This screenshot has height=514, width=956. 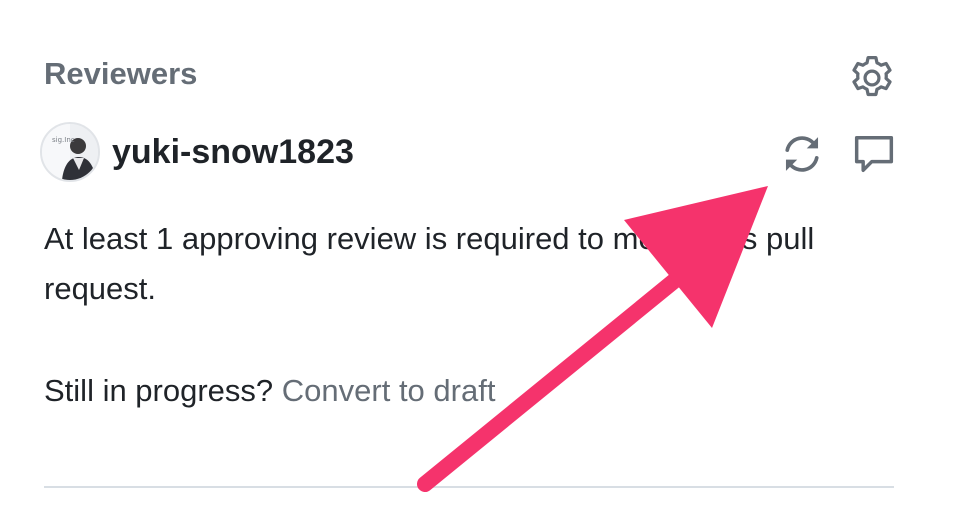 I want to click on comment-icon, so click(x=874, y=154).